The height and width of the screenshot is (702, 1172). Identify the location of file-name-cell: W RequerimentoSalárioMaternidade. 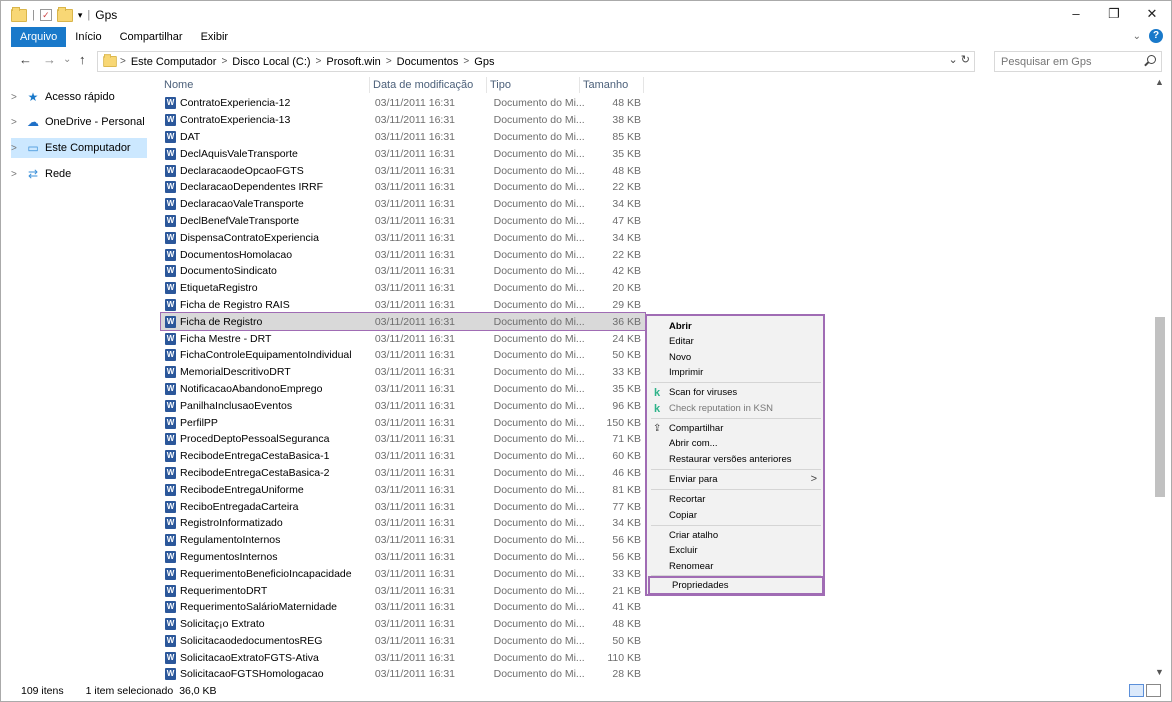
(266, 607).